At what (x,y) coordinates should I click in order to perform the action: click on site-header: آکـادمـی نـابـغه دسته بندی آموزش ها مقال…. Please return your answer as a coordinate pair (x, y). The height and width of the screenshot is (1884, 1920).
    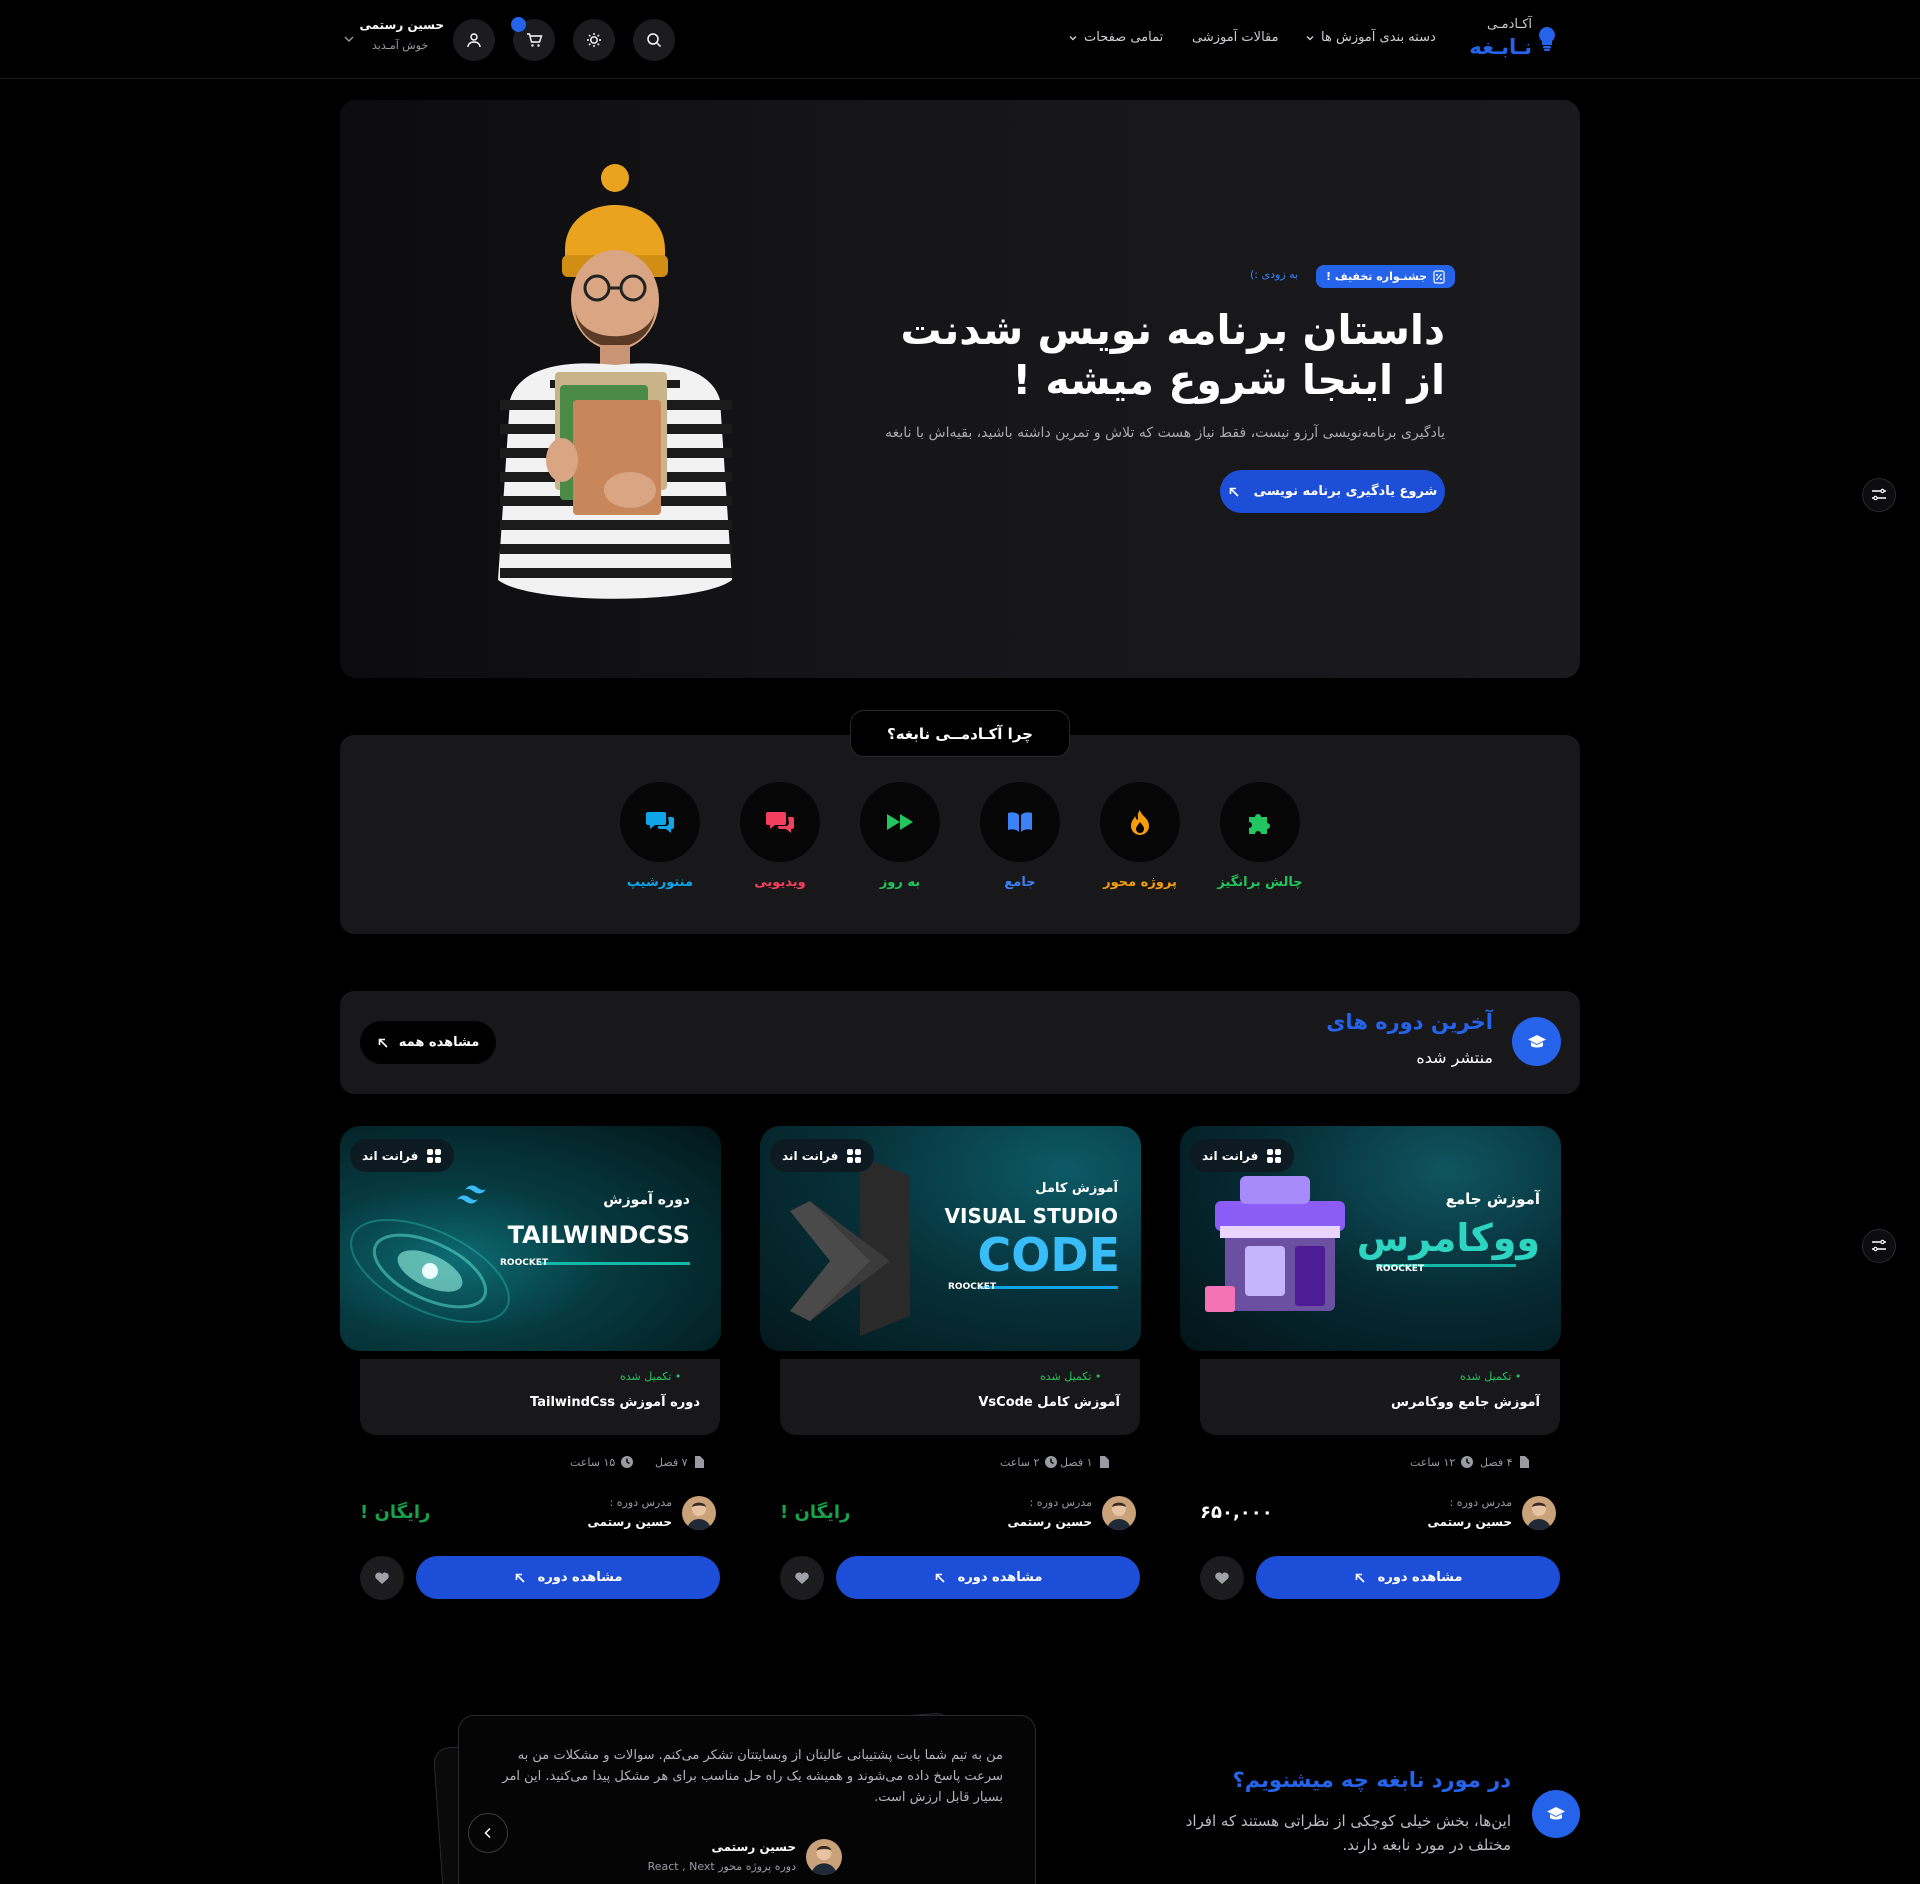
    Looking at the image, I should click on (960, 39).